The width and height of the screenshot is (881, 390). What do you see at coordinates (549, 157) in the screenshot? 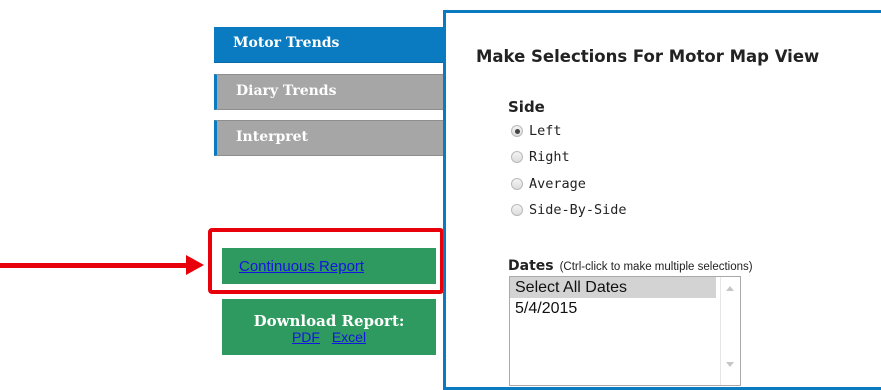
I see `radio-right-label: Right` at bounding box center [549, 157].